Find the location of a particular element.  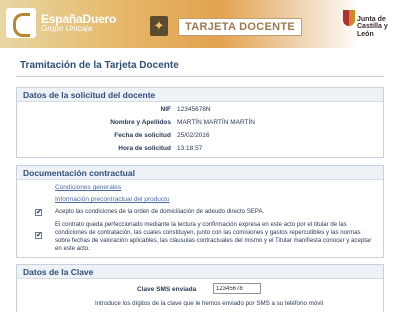

sepa-checkbox: ✔ is located at coordinates (38, 212).